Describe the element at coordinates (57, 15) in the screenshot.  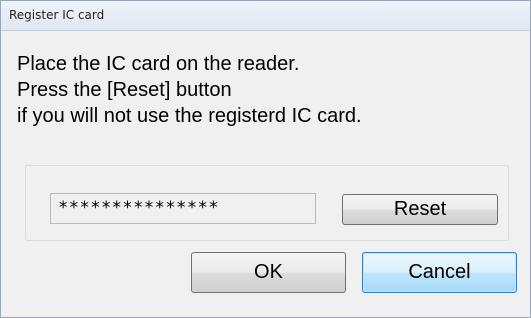
I see `window-title: Register IC card` at that location.